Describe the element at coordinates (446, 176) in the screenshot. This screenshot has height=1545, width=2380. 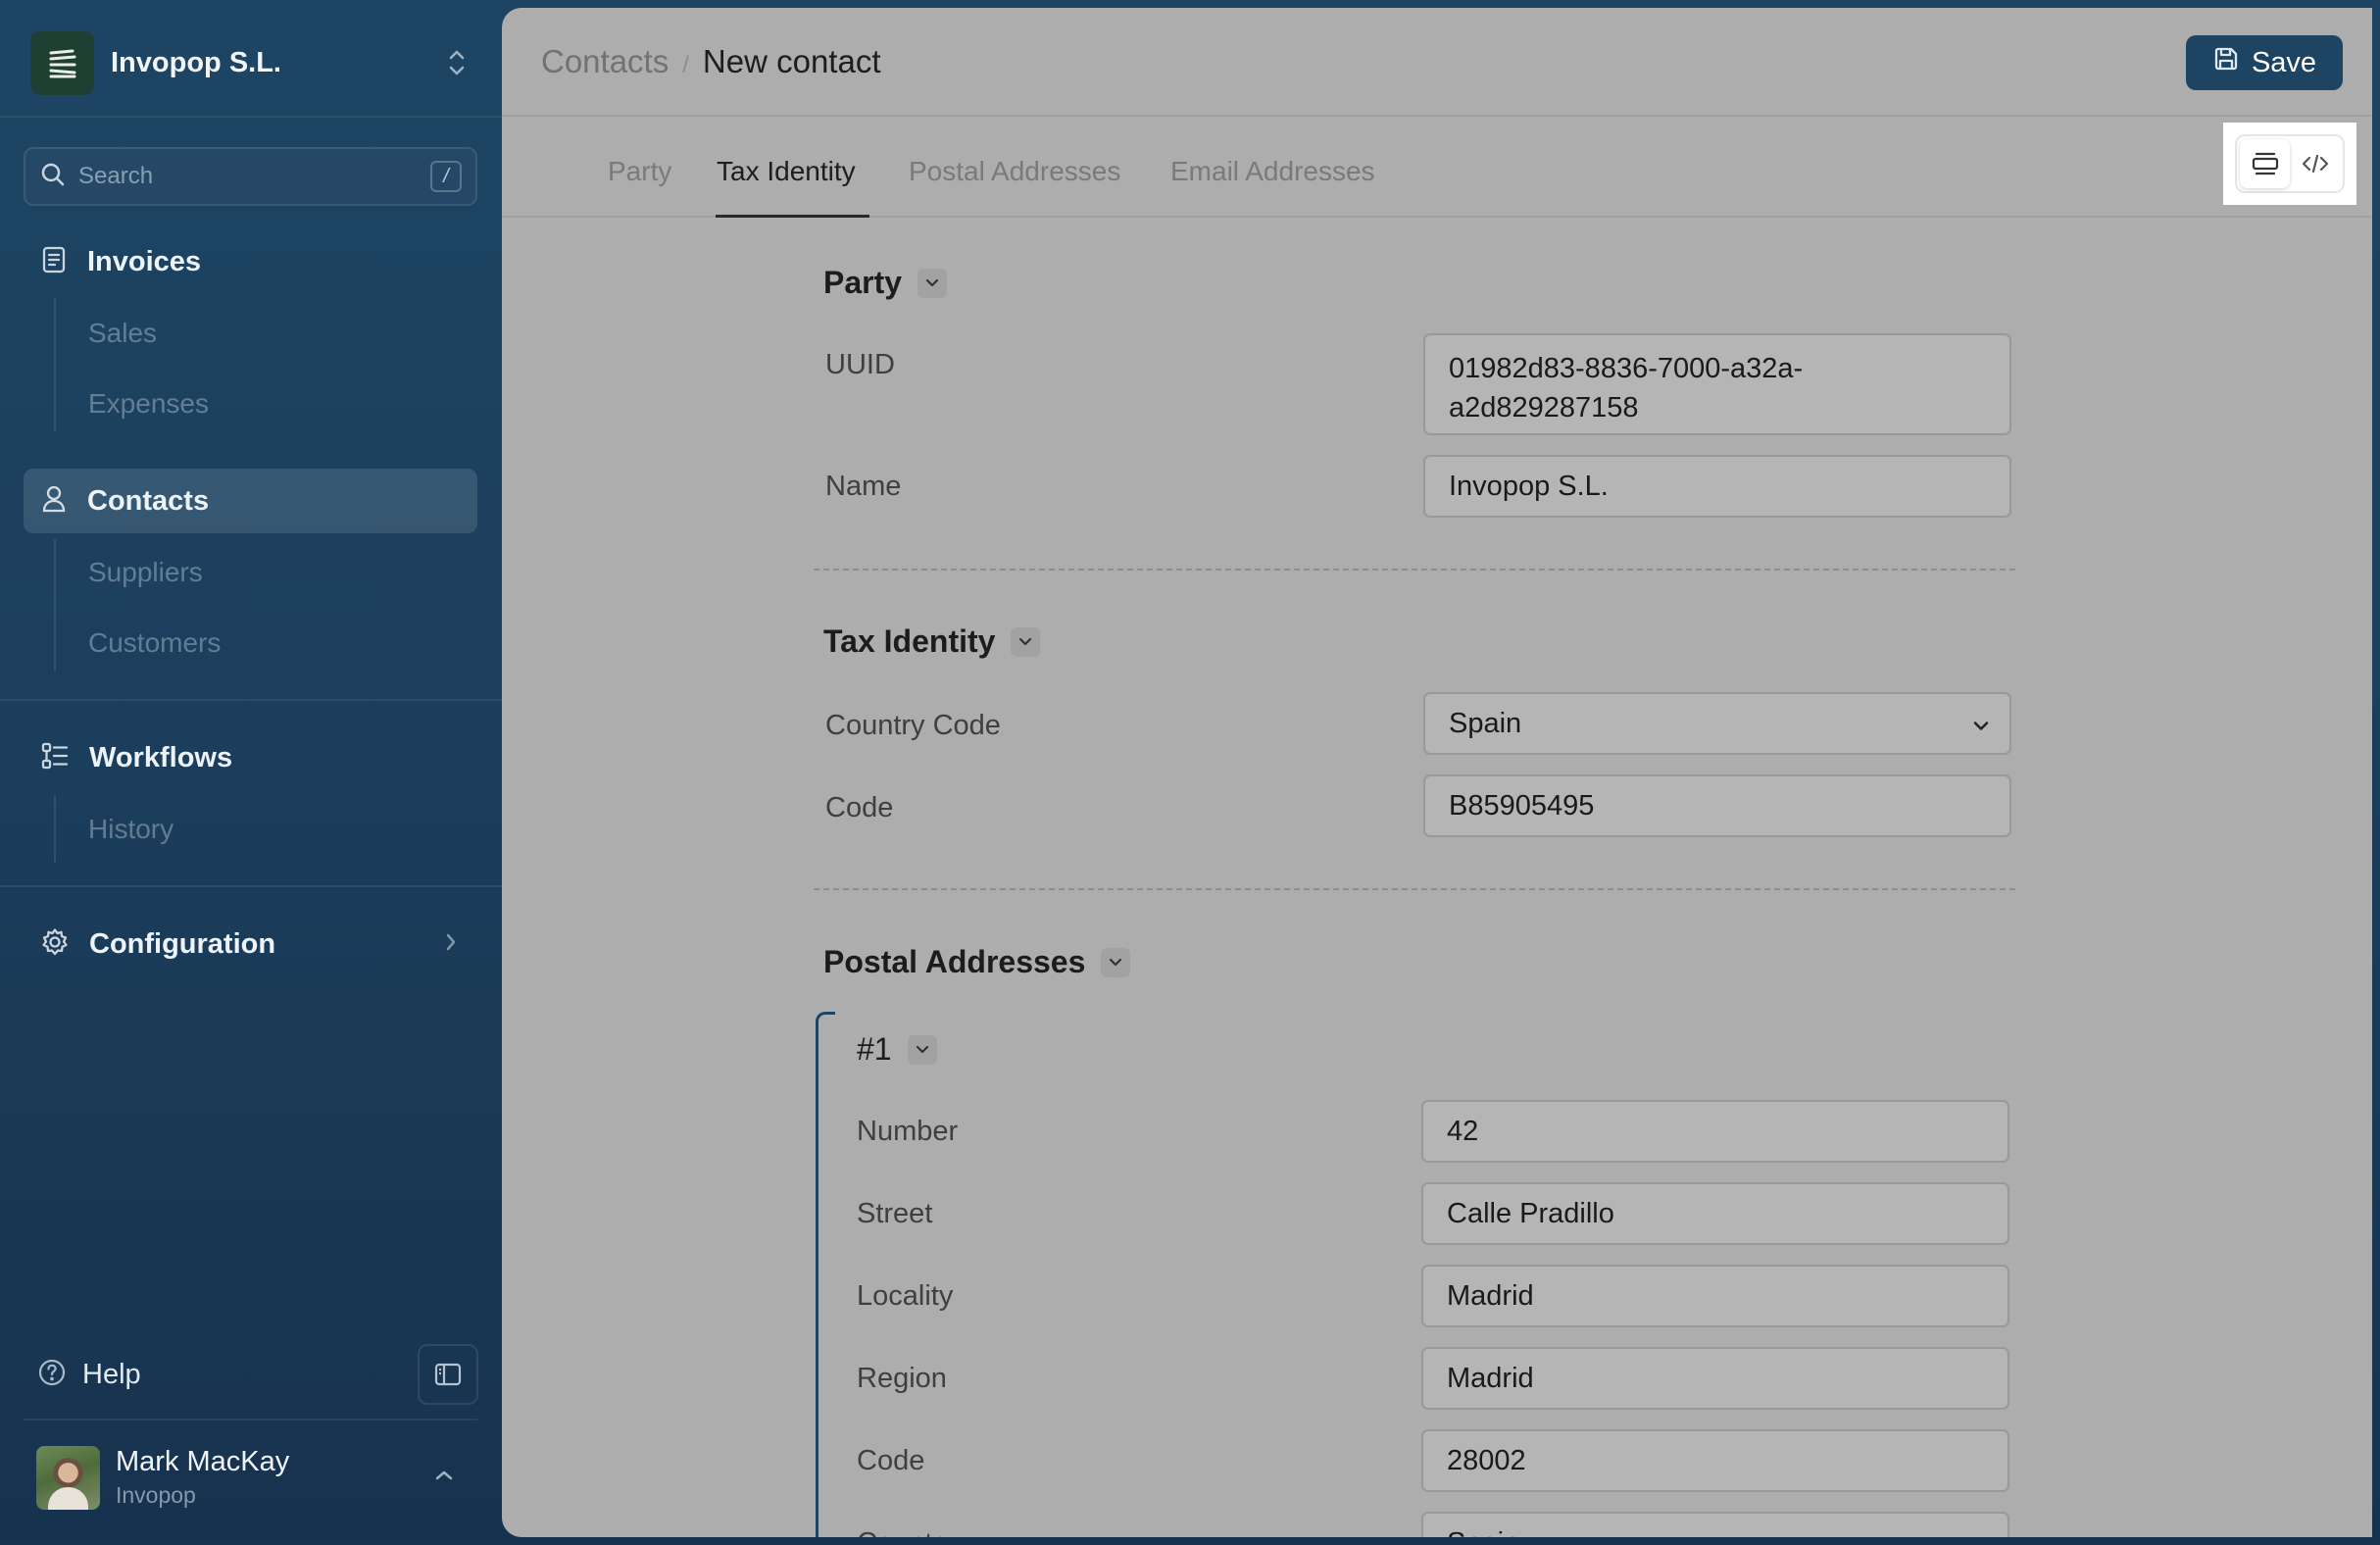
I see `search-shortcut-badge: /` at that location.